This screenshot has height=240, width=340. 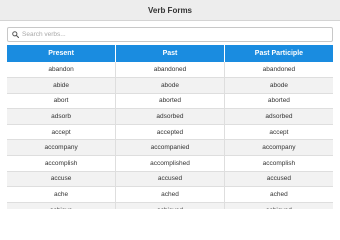 I want to click on cell-past-participle: accused, so click(x=278, y=179).